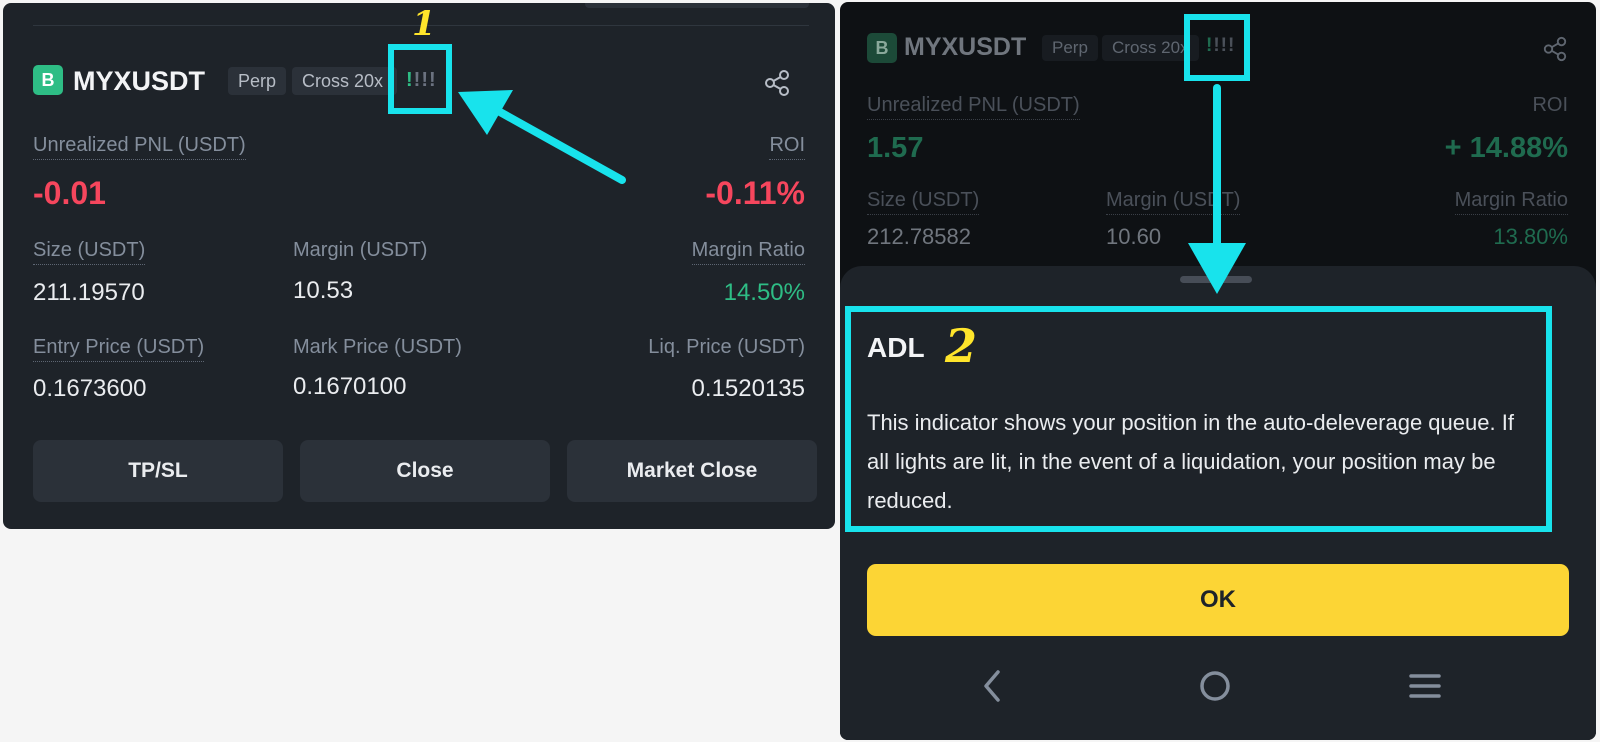  Describe the element at coordinates (119, 349) in the screenshot. I see `entry-price-label: Entry Price (USDT)` at that location.